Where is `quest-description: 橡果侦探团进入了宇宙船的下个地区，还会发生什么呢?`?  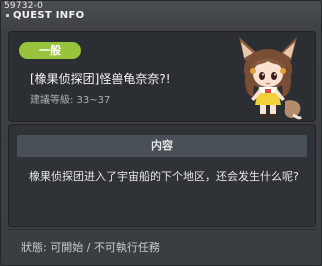
quest-description: 橡果侦探团进入了宇宙船的下个地区，还会发生什么呢? is located at coordinates (164, 176).